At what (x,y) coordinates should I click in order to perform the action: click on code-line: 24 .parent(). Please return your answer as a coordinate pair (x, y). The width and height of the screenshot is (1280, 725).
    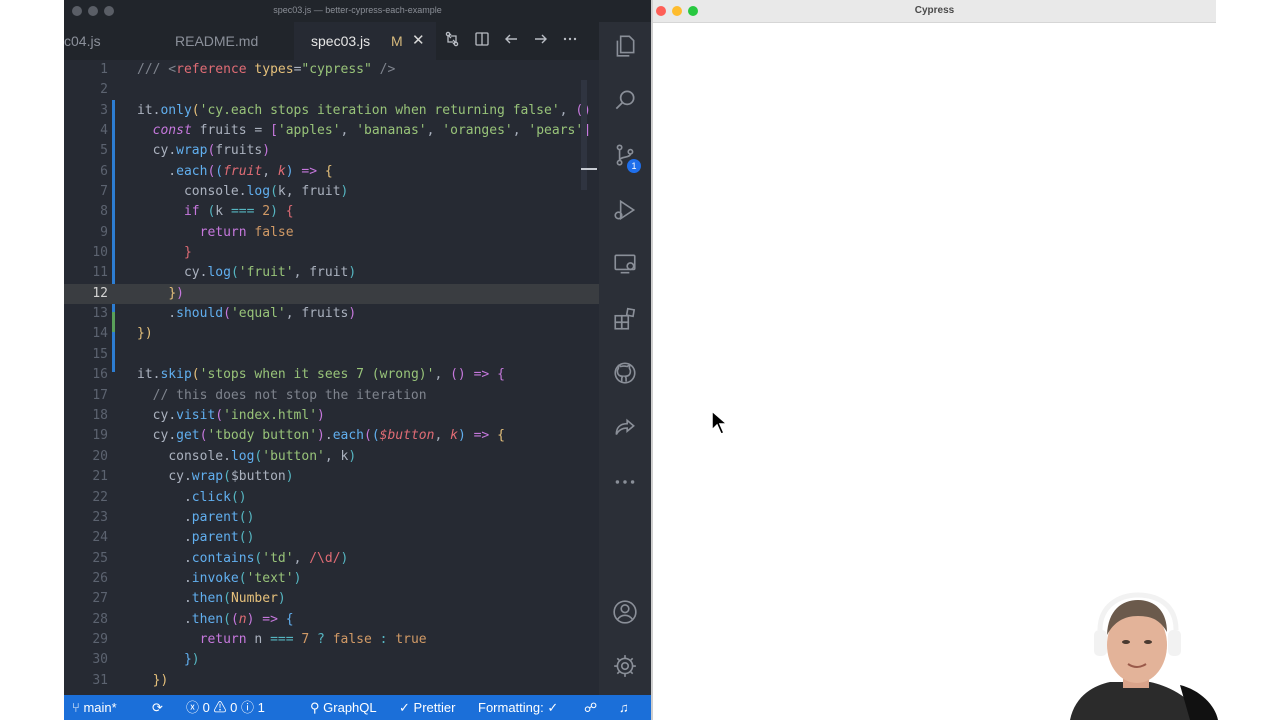
    Looking at the image, I should click on (173, 537).